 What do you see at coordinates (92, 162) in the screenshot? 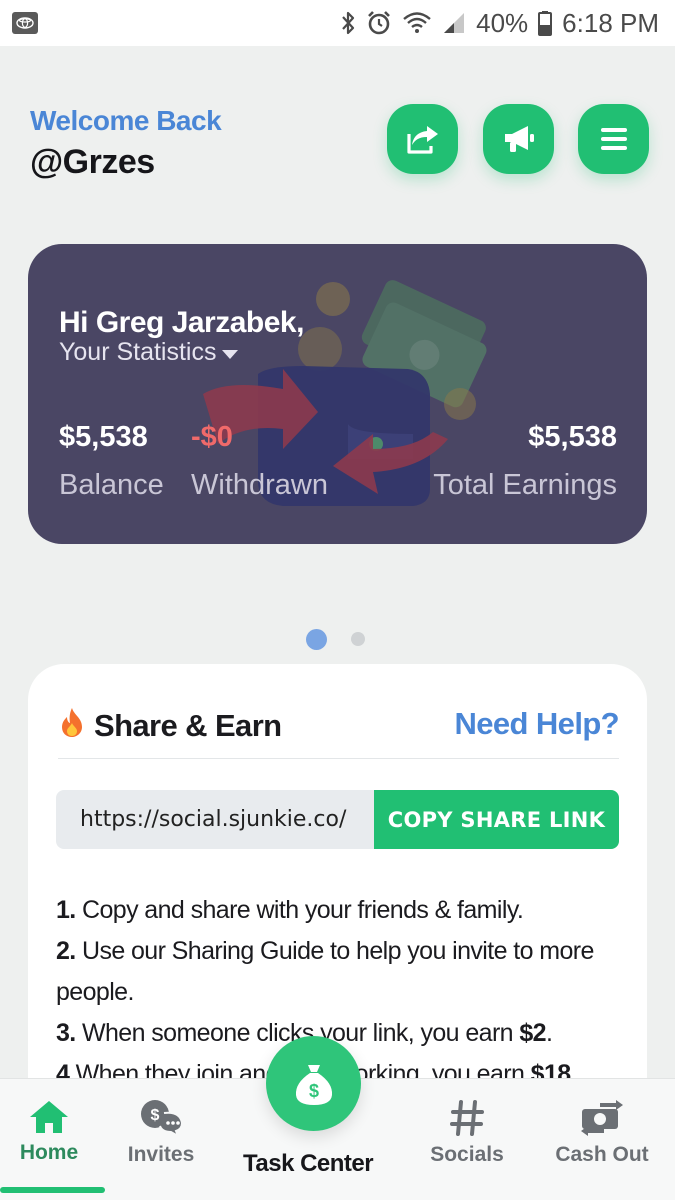
I see `username: @Grzes` at bounding box center [92, 162].